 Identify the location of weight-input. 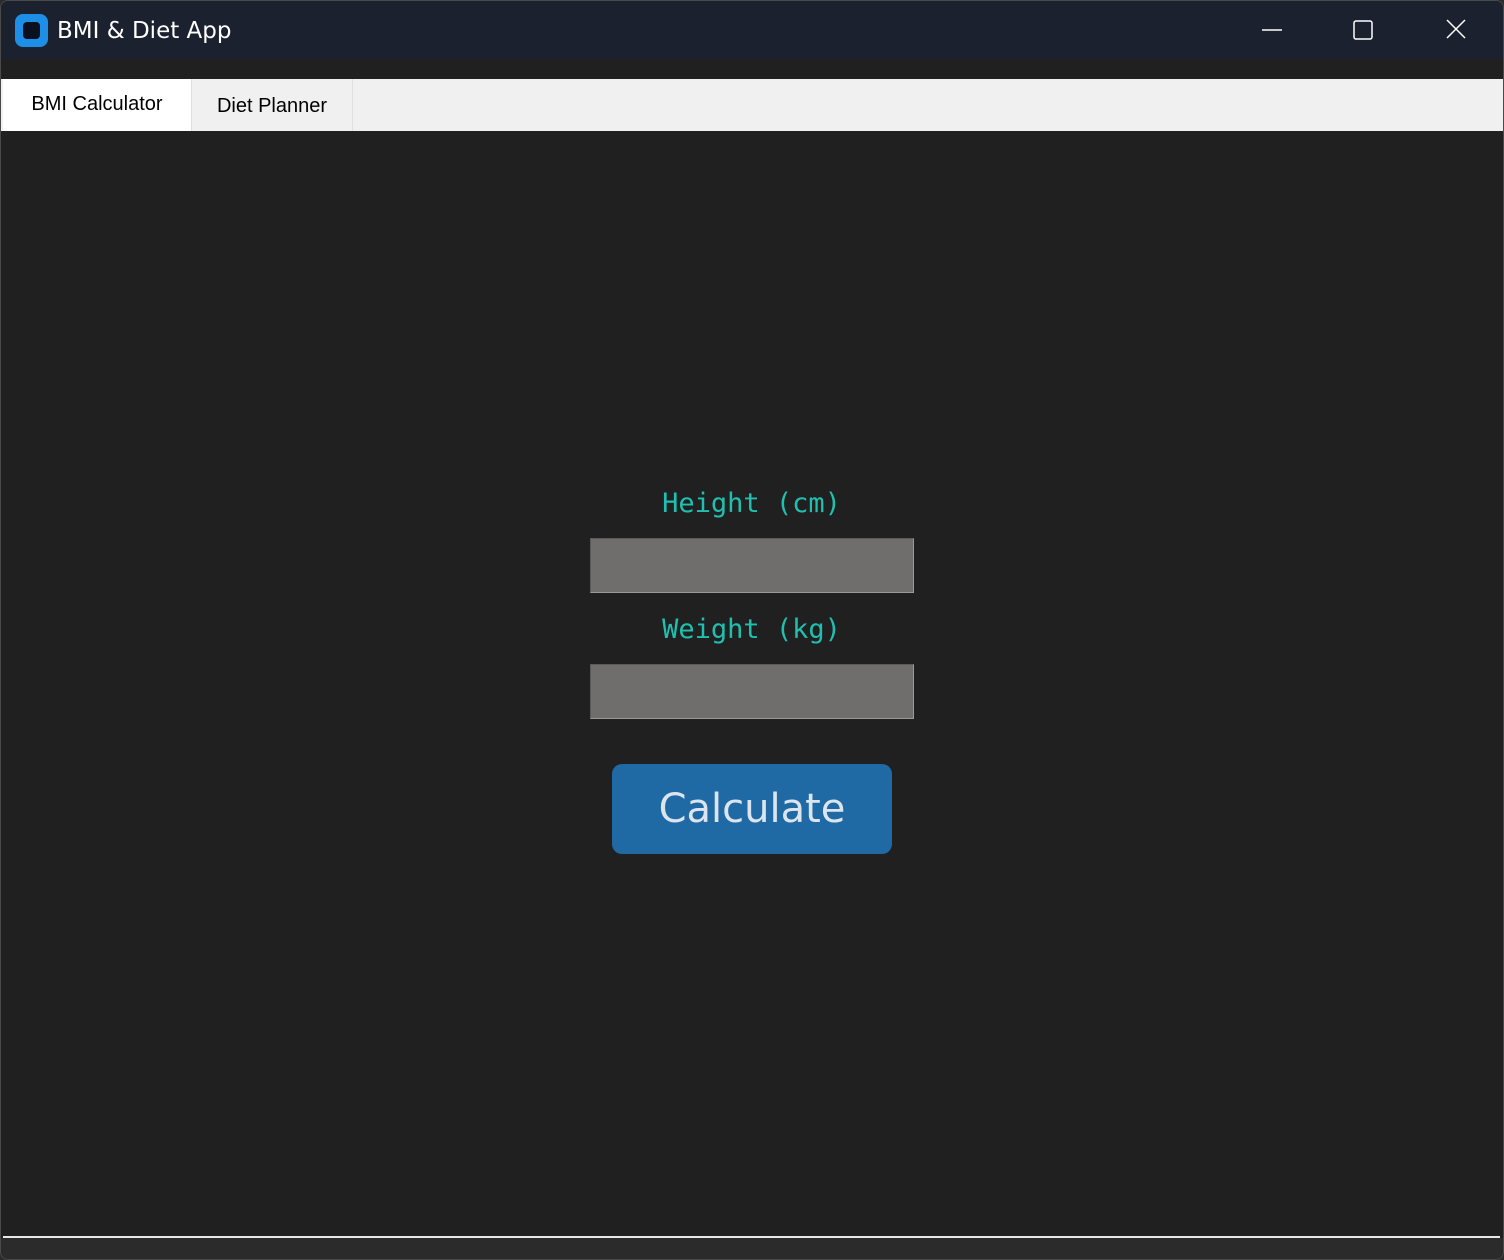
(752, 691).